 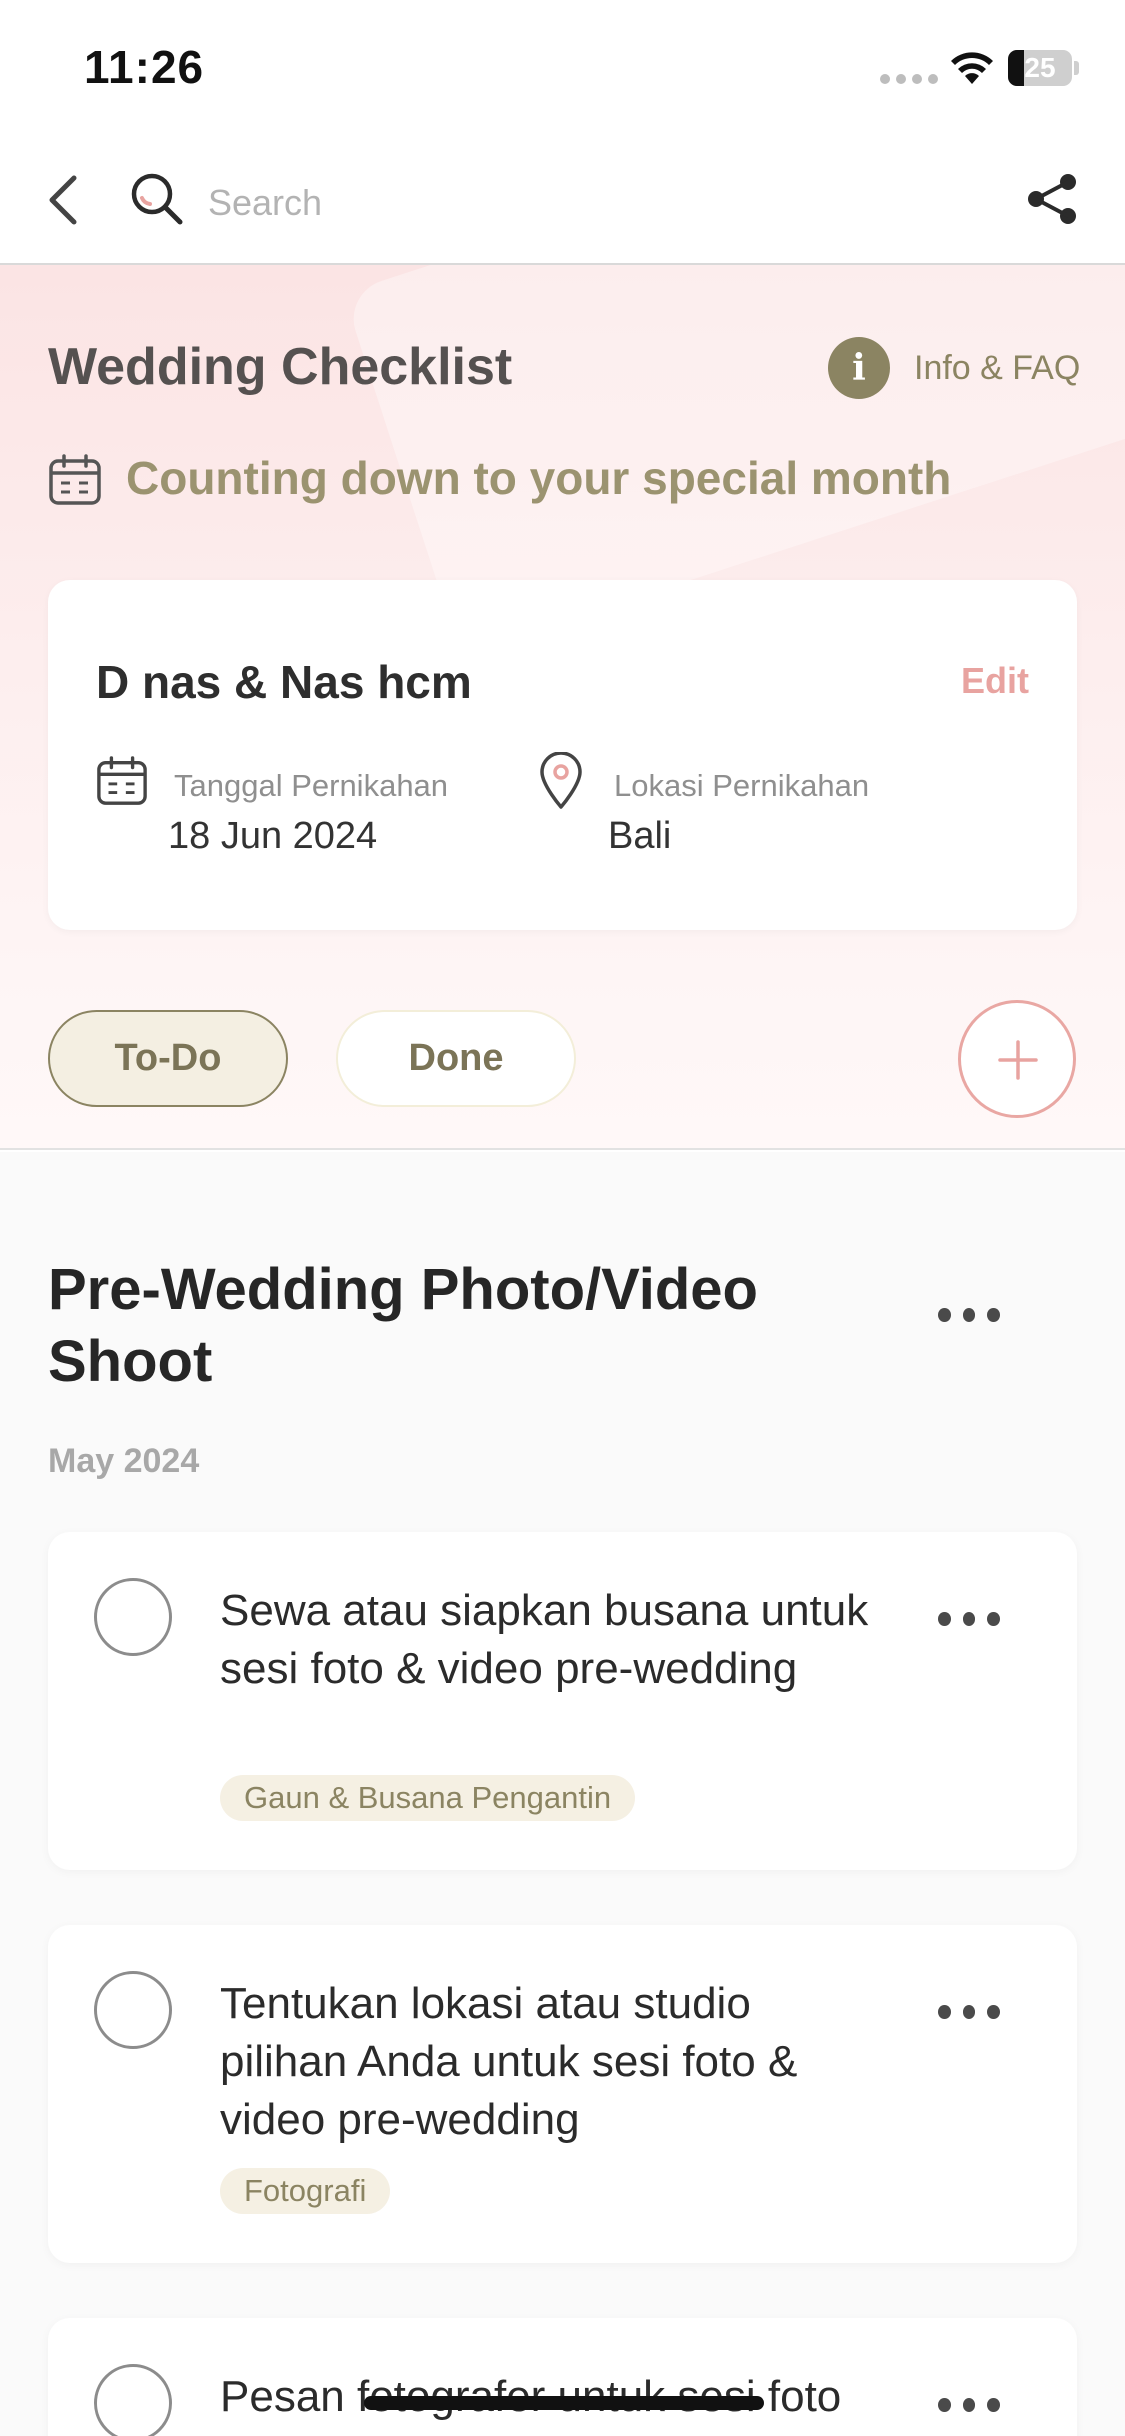 I want to click on page-title: Wedding Checklist, so click(x=280, y=367).